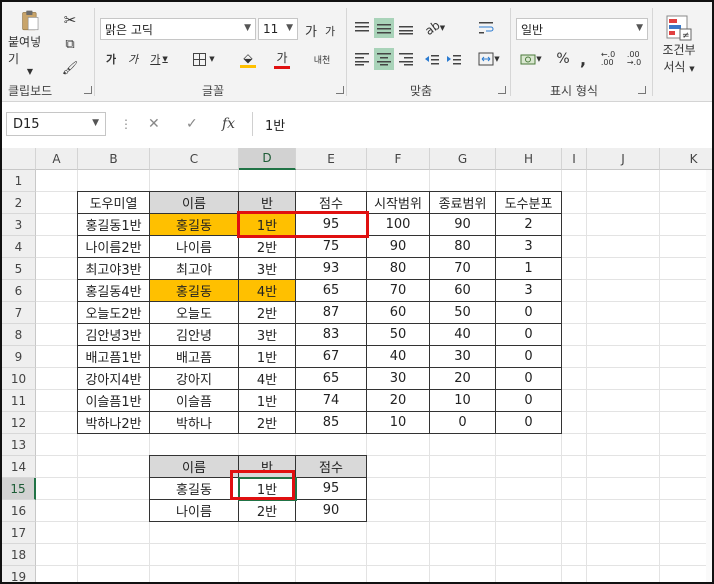 The height and width of the screenshot is (584, 714). What do you see at coordinates (462, 378) in the screenshot?
I see `table-cell: 20` at bounding box center [462, 378].